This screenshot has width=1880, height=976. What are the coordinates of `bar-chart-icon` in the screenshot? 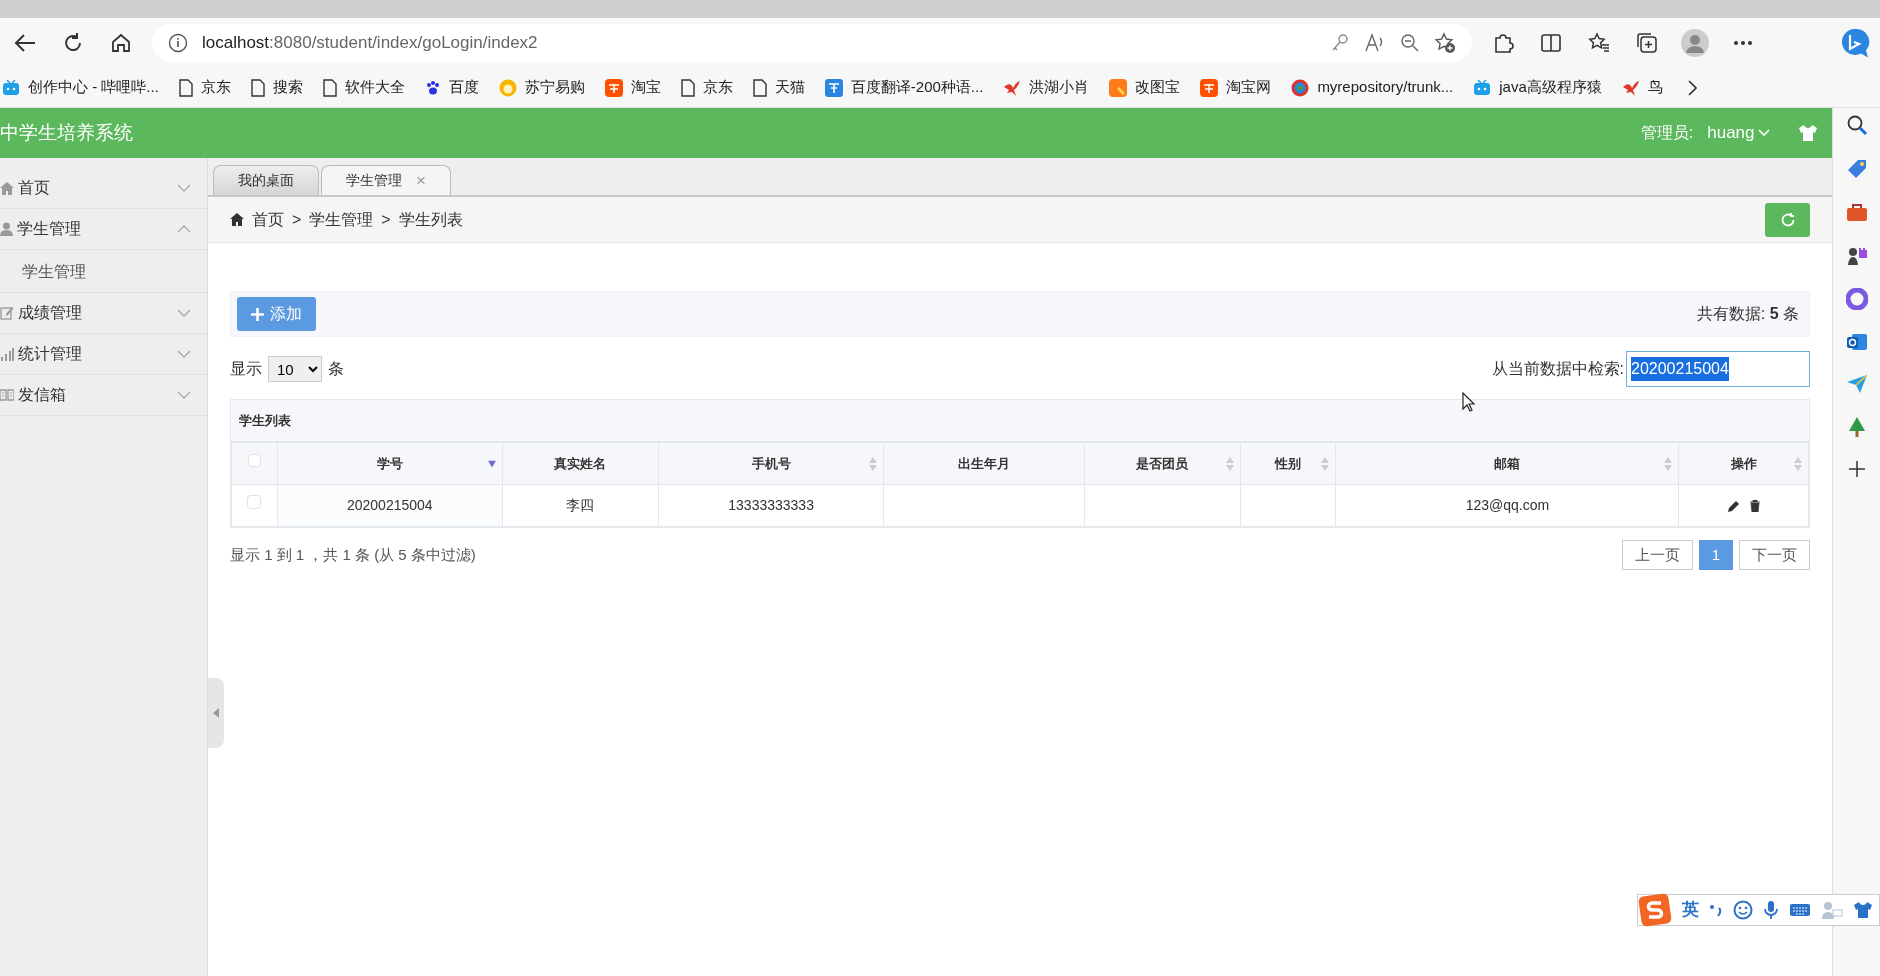 It's located at (7, 354).